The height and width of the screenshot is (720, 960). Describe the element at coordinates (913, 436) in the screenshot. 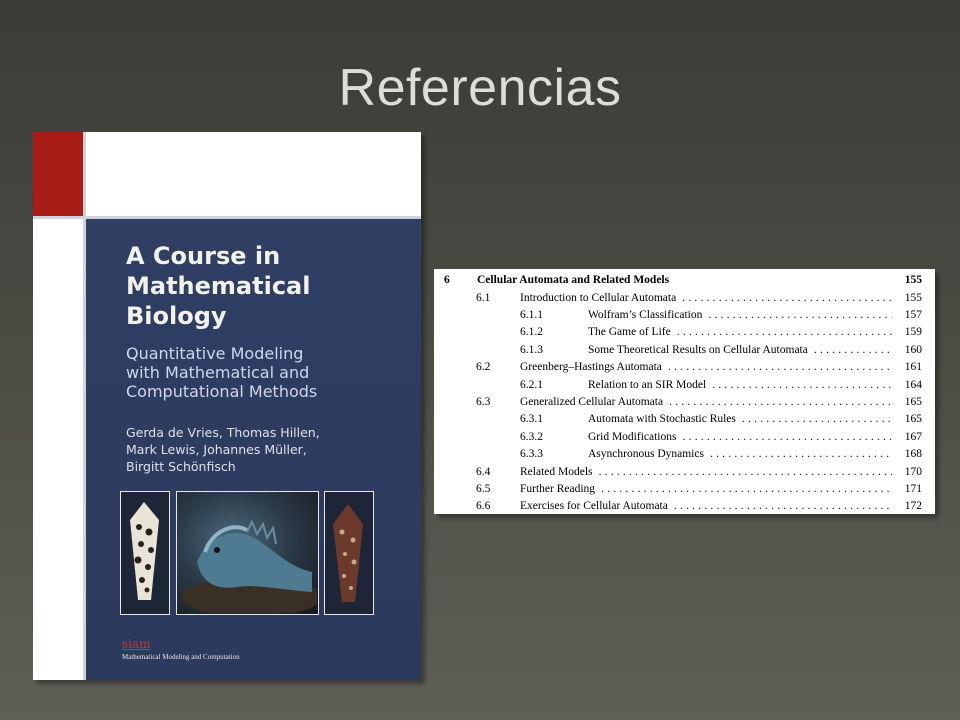

I see `toc-entry-page: 167` at that location.